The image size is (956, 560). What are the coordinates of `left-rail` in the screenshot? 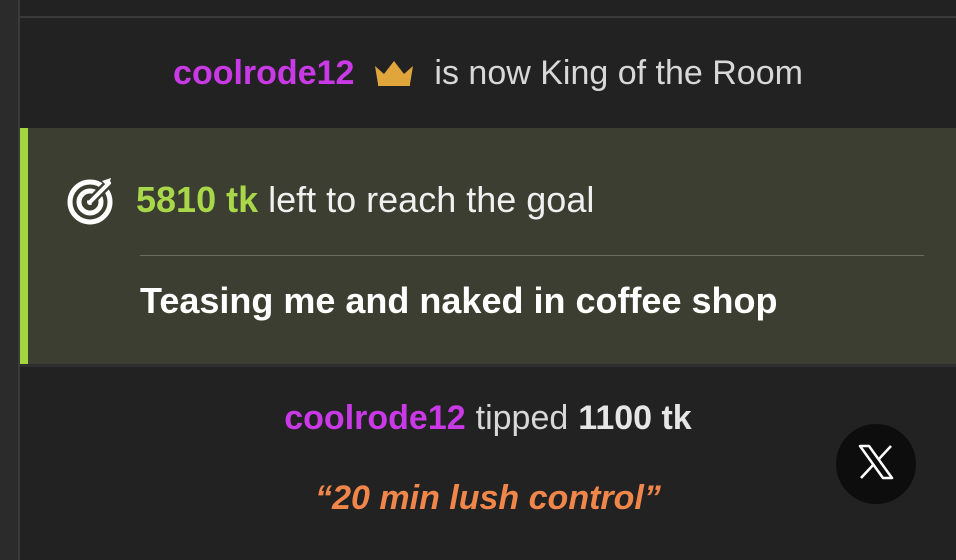 It's located at (10, 280).